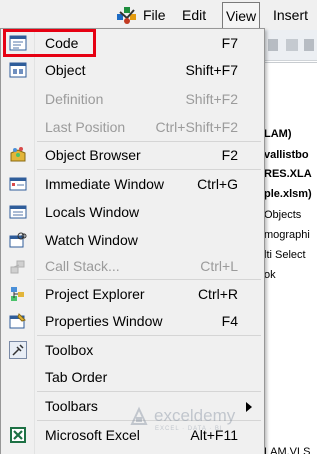  I want to click on menu-item-shortcut: Ctrl+L, so click(219, 266).